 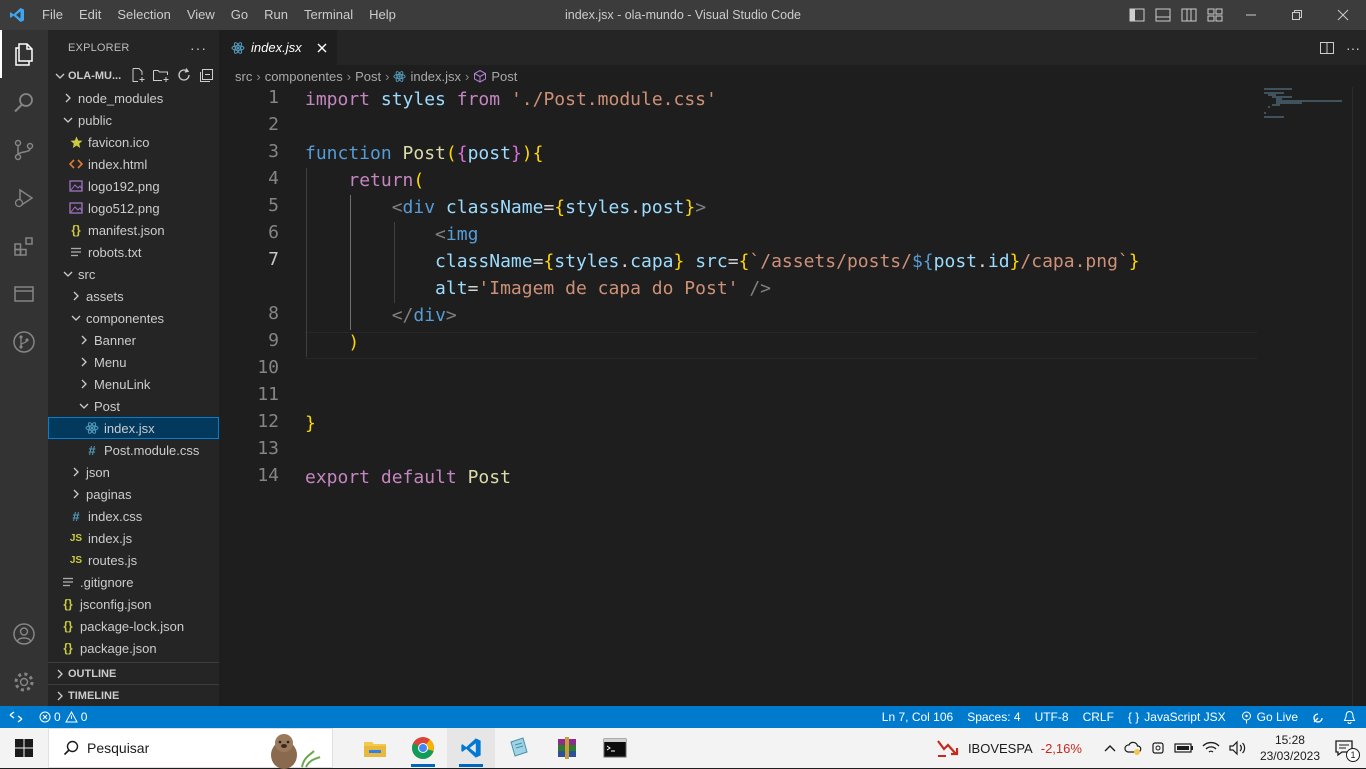 What do you see at coordinates (133, 406) in the screenshot?
I see `tree-folder: Post` at bounding box center [133, 406].